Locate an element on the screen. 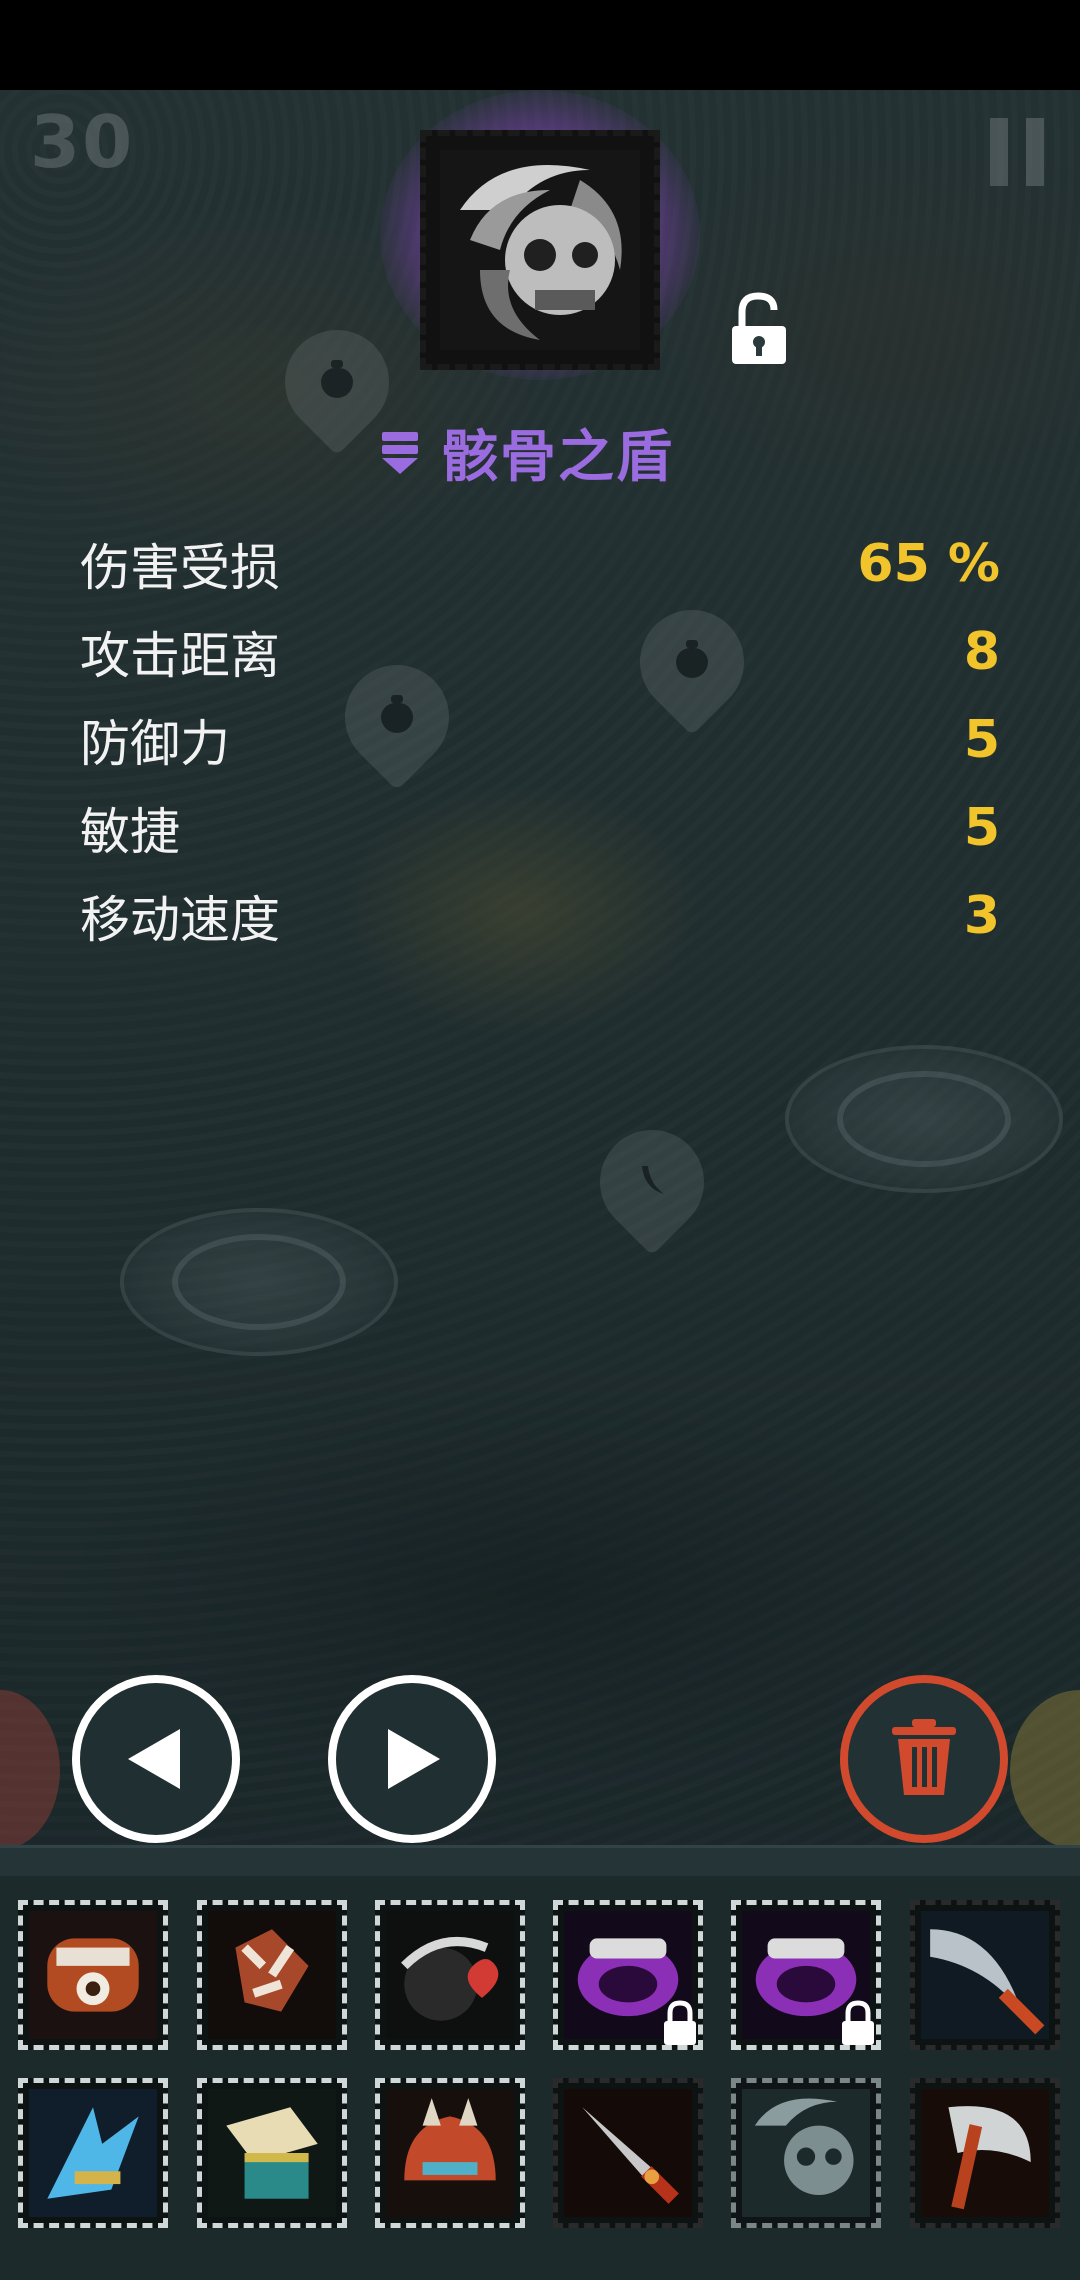  stat-label: 伤害受损 is located at coordinates (180, 568).